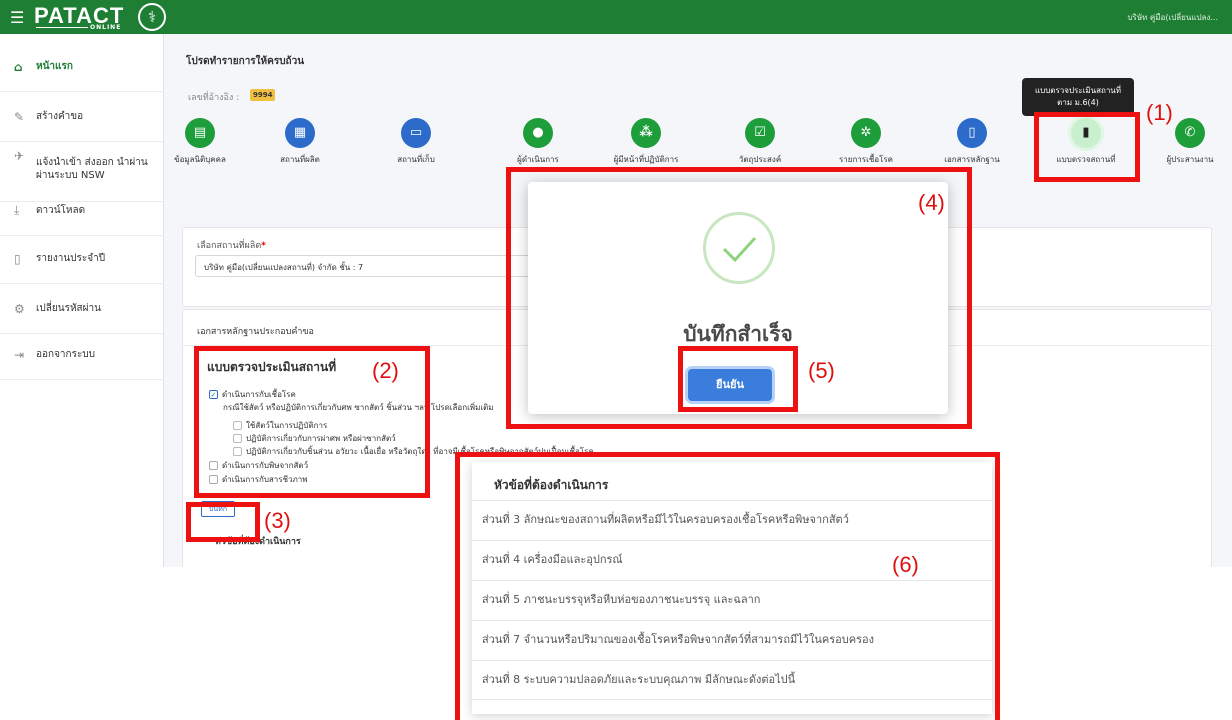  I want to click on check-square-icon: ☑, so click(760, 133).